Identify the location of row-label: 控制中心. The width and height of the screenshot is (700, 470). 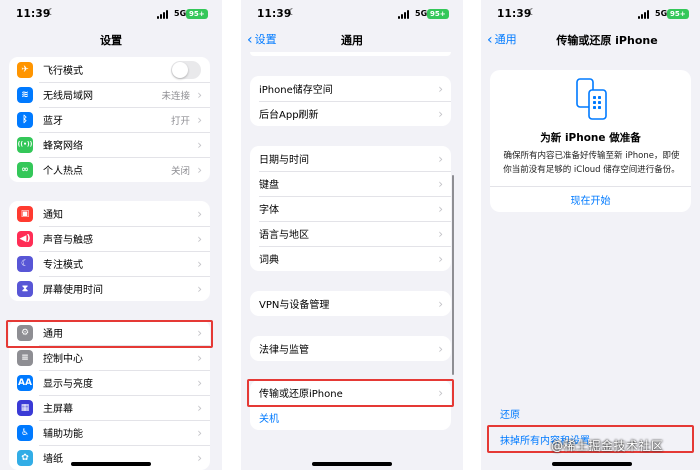
(63, 359).